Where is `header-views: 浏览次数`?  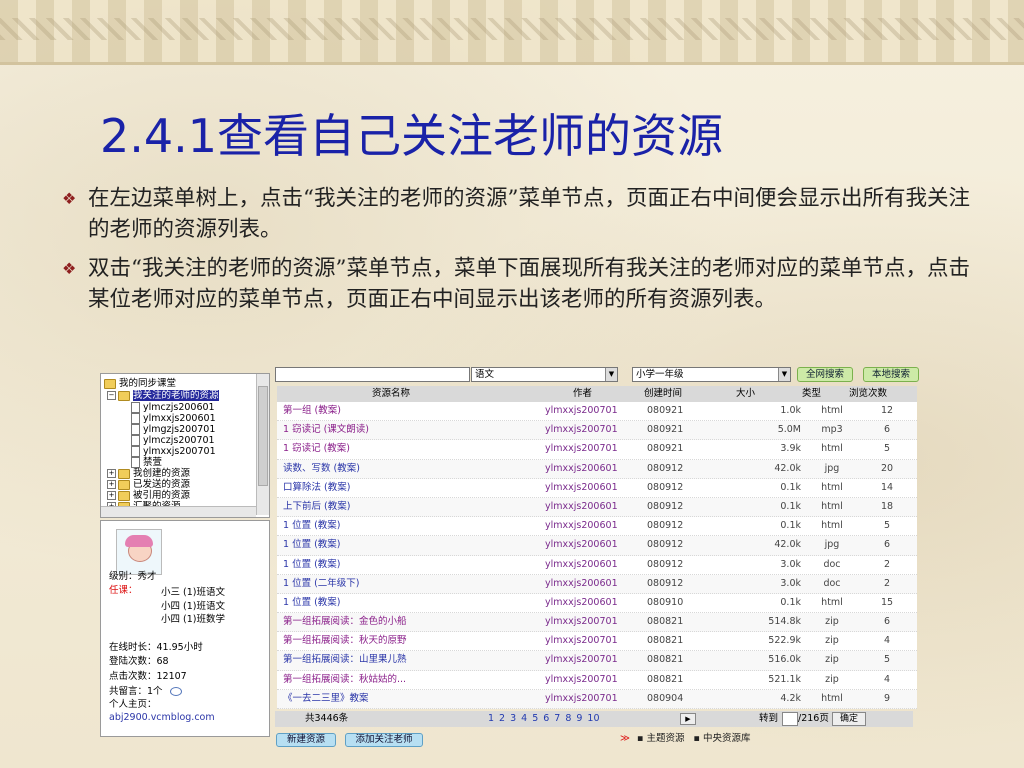 header-views: 浏览次数 is located at coordinates (868, 394).